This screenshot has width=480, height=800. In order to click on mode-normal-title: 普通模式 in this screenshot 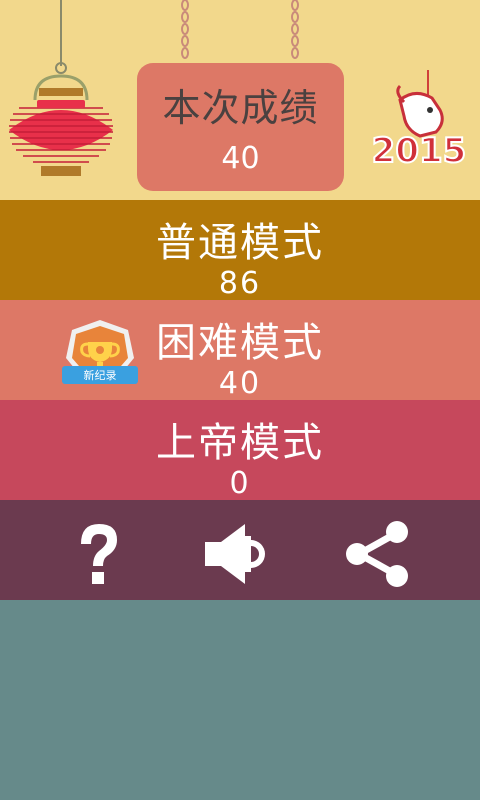, I will do `click(240, 243)`.